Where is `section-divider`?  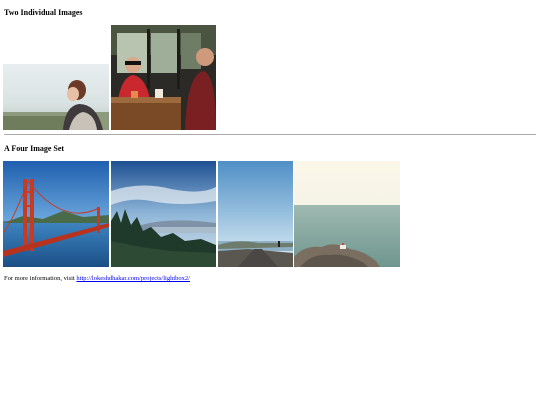
section-divider is located at coordinates (270, 134).